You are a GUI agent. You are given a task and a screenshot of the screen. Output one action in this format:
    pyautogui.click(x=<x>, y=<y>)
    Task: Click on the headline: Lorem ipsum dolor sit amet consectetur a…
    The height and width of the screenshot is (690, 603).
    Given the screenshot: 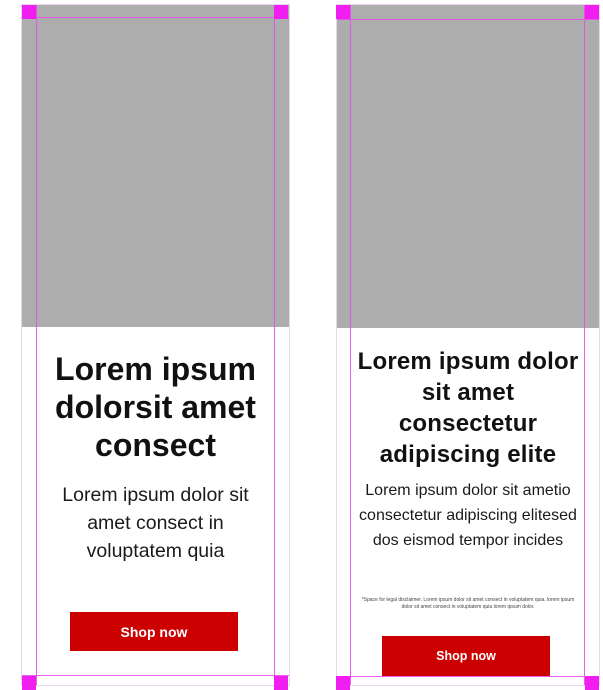 What is the action you would take?
    pyautogui.click(x=468, y=408)
    